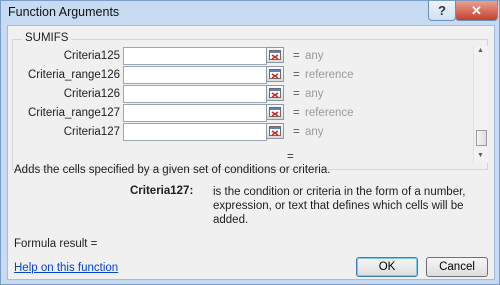  What do you see at coordinates (195, 132) in the screenshot?
I see `criteria127-input` at bounding box center [195, 132].